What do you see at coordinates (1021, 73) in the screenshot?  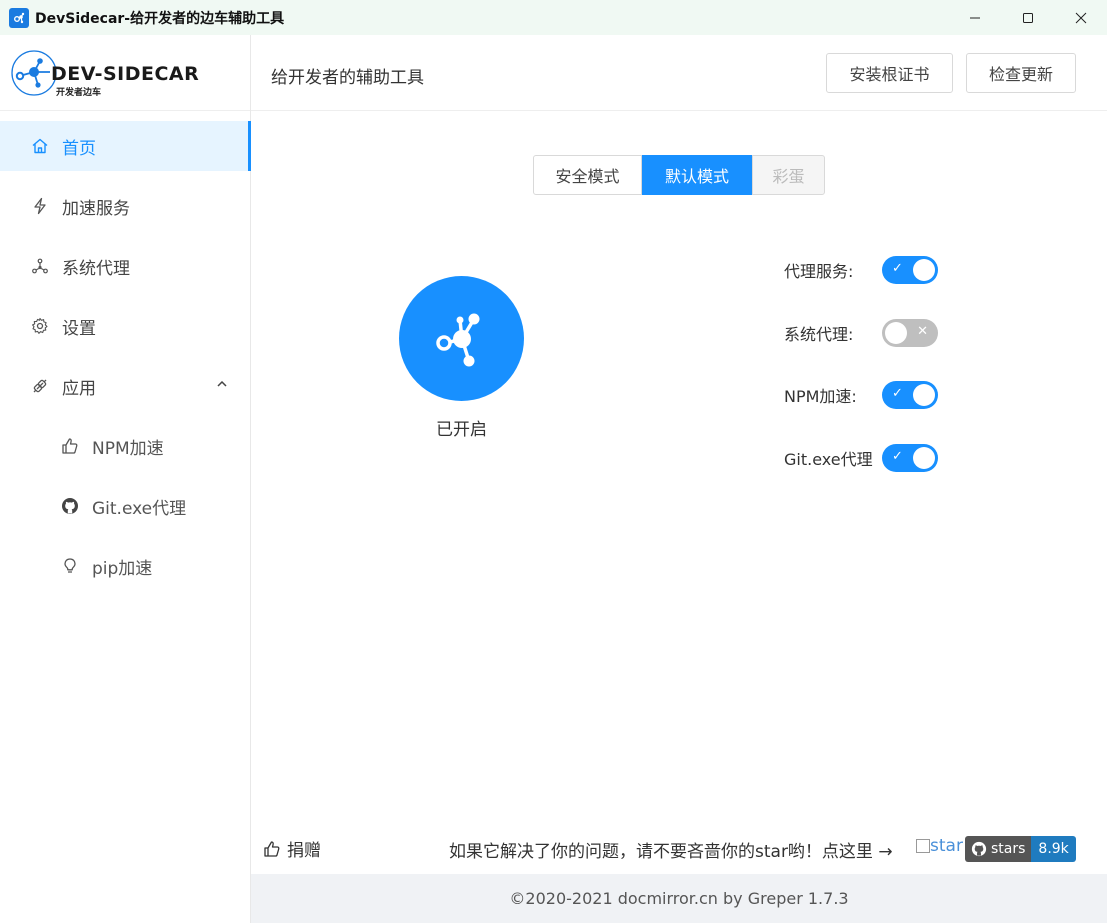 I see `check-update-button: 检查更新` at bounding box center [1021, 73].